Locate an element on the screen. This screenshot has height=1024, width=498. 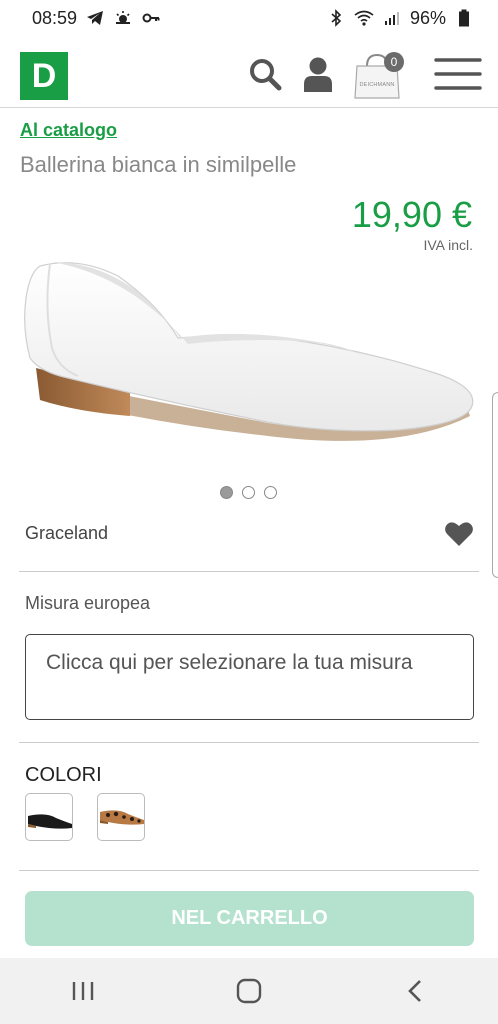
status-left: 08:59 is located at coordinates (96, 18).